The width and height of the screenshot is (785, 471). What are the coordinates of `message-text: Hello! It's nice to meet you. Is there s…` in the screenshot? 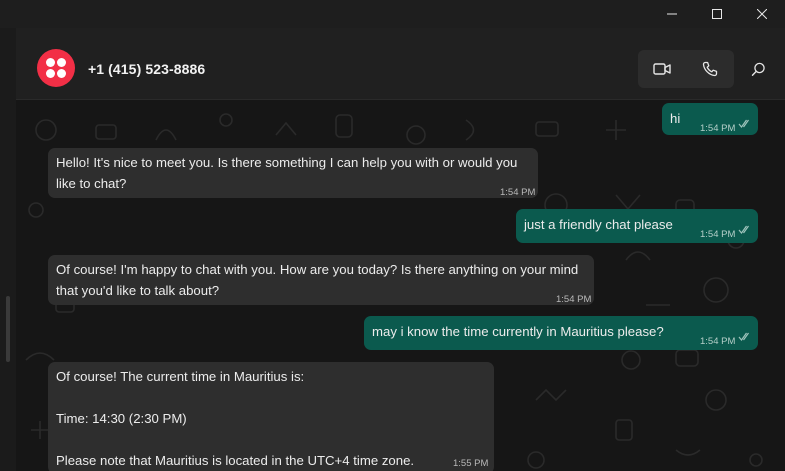 It's located at (289, 173).